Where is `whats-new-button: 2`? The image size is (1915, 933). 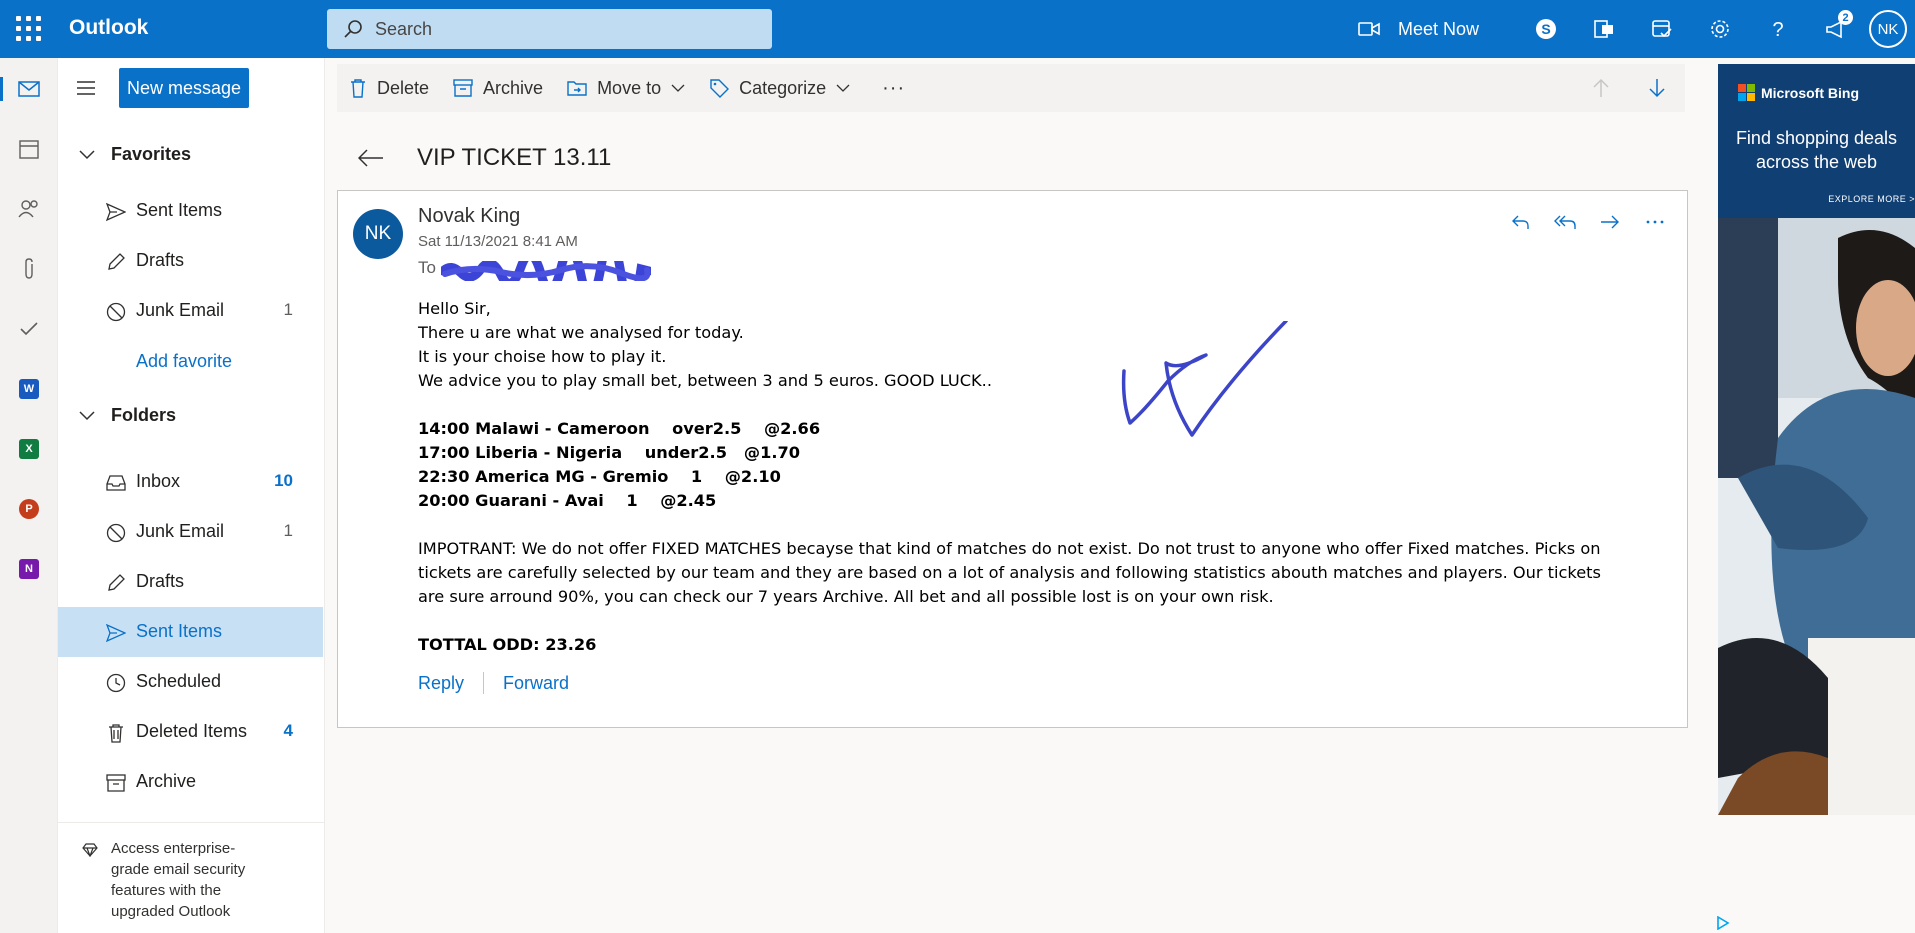 whats-new-button: 2 is located at coordinates (1836, 29).